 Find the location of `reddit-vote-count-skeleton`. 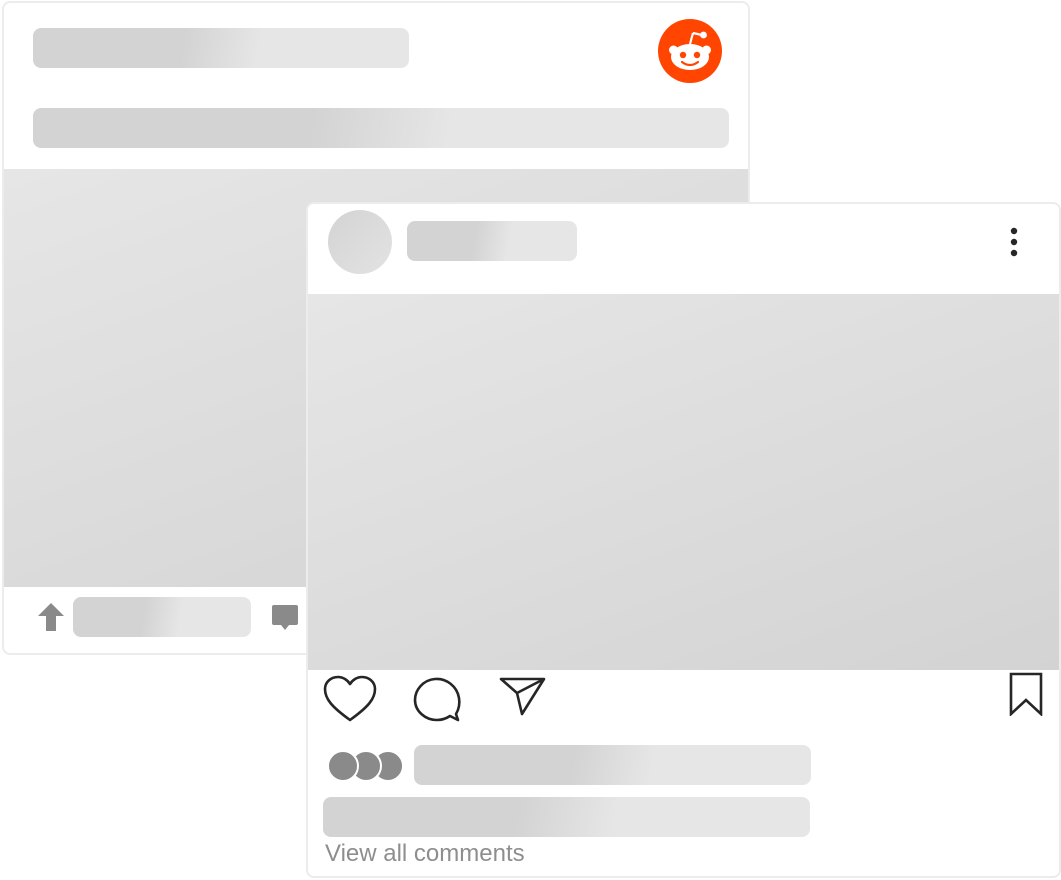

reddit-vote-count-skeleton is located at coordinates (162, 617).